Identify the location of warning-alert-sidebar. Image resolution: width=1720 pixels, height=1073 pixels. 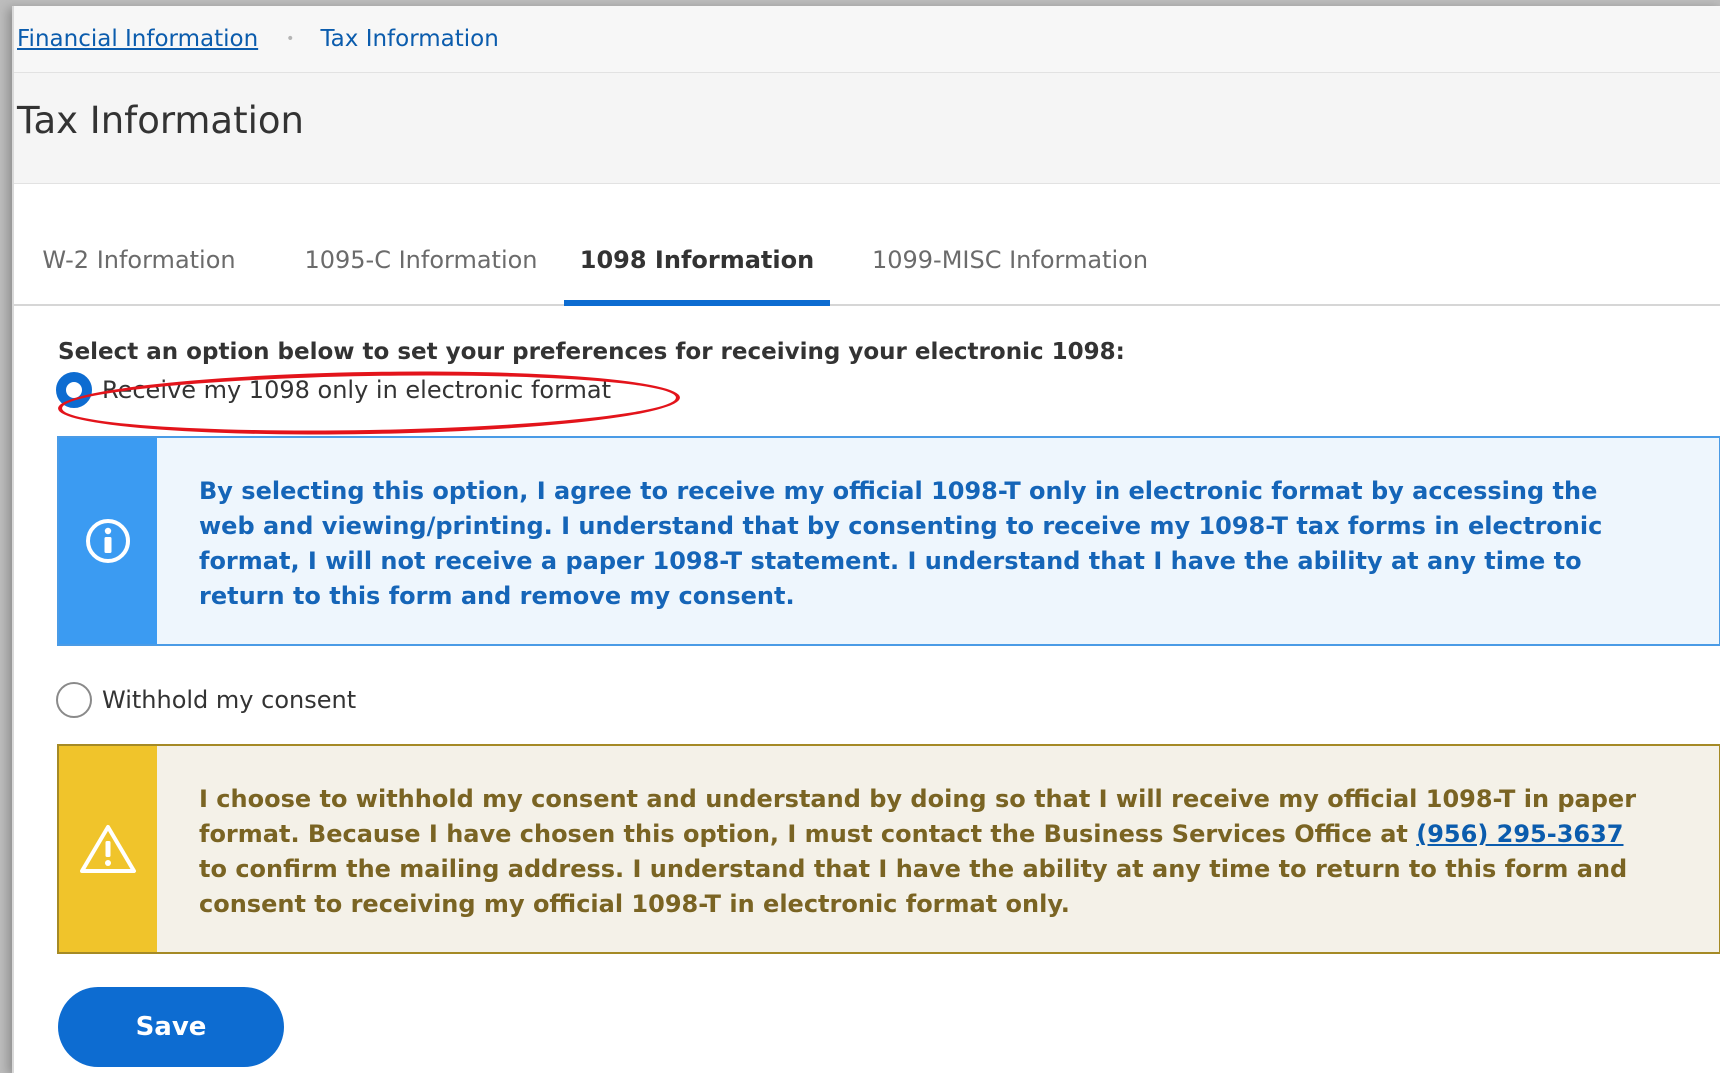
(108, 849).